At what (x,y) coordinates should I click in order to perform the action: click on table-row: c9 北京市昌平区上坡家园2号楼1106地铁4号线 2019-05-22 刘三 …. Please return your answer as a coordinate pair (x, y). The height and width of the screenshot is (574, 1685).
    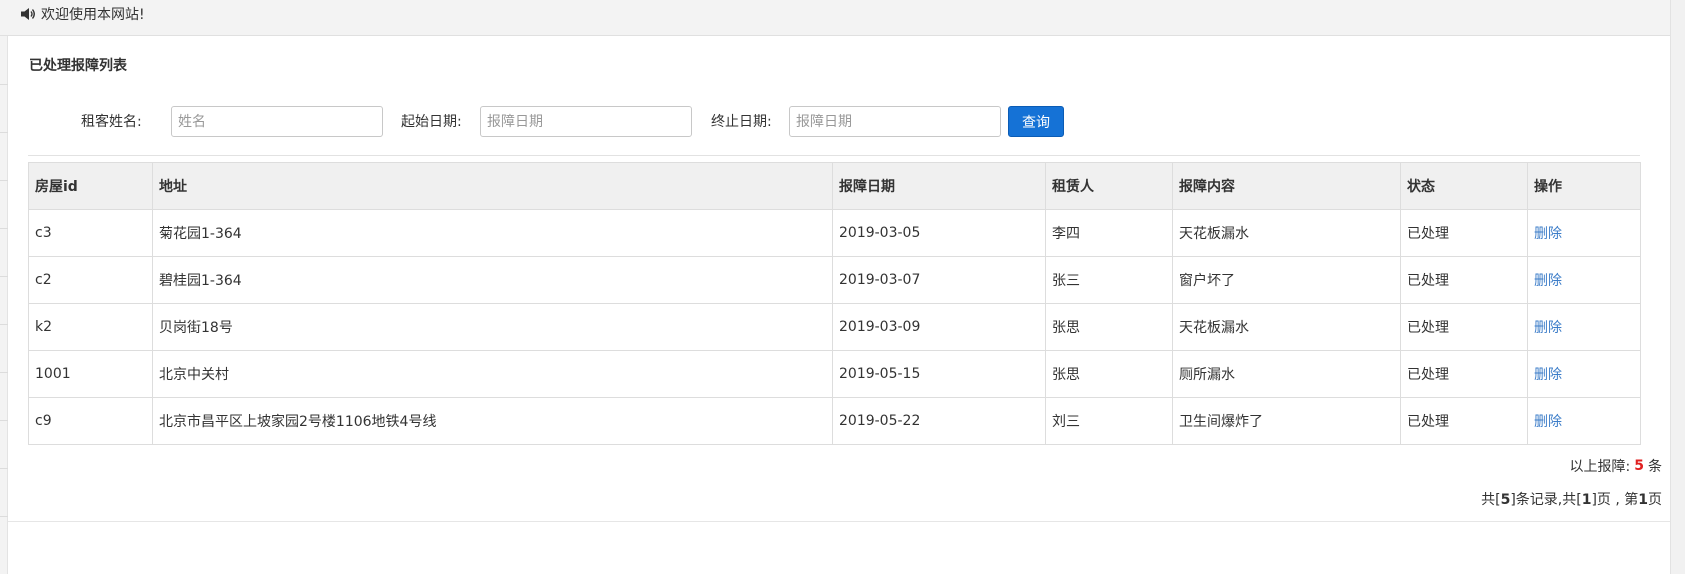
    Looking at the image, I should click on (834, 421).